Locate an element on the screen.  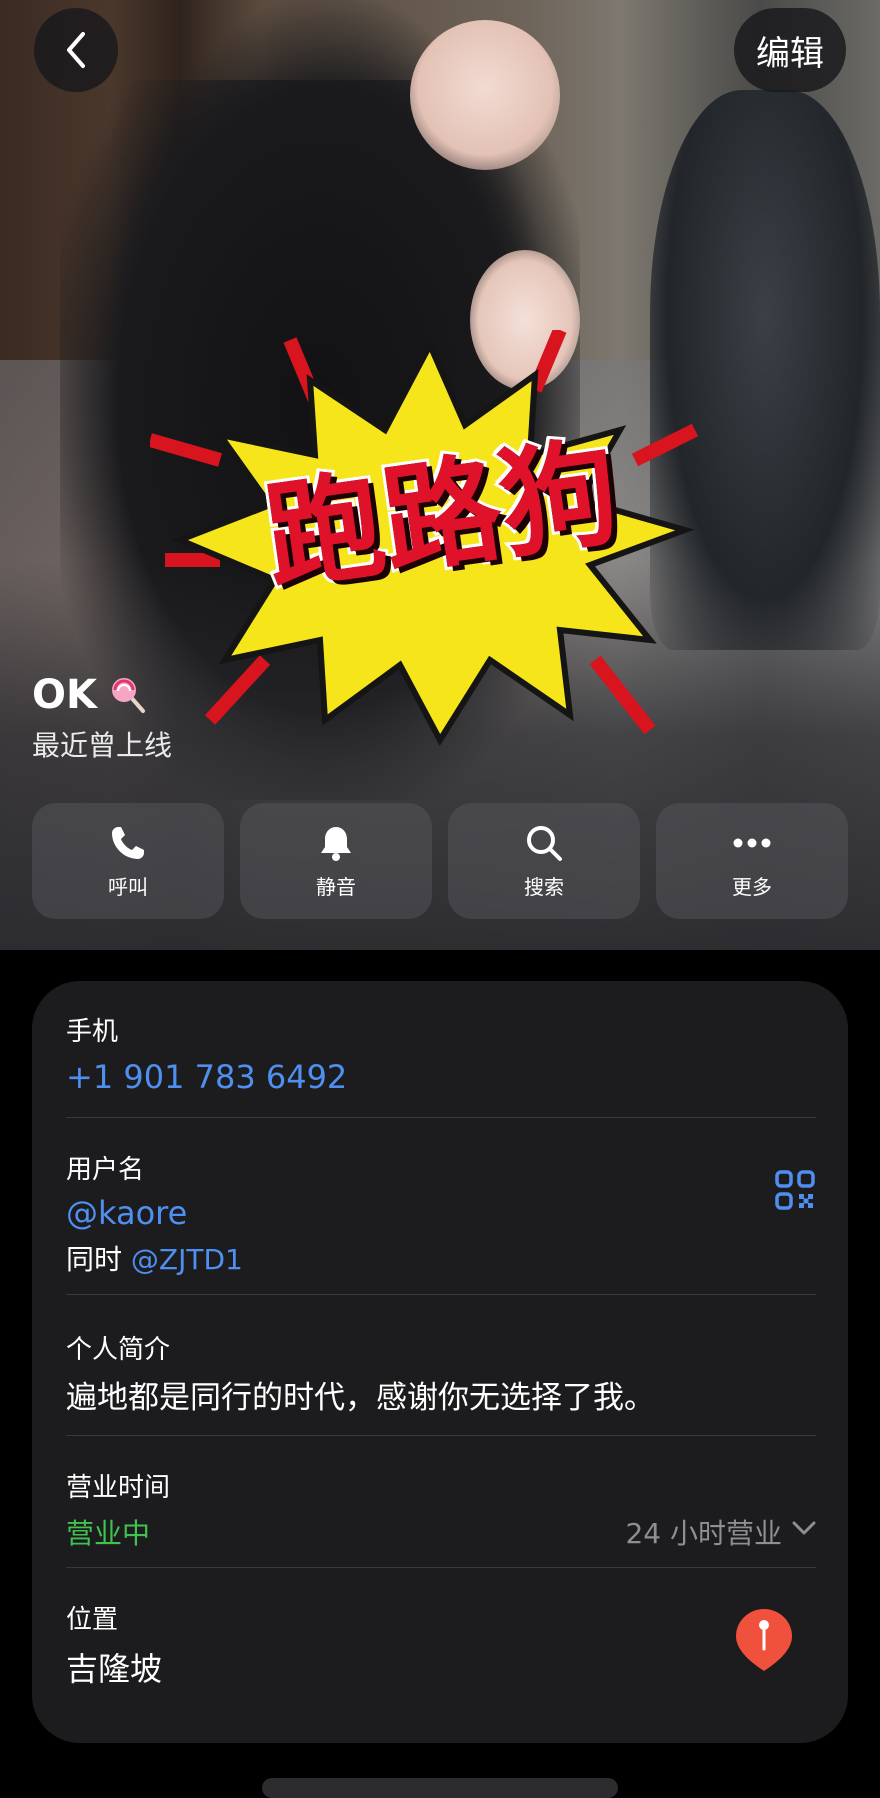
chevron-left-icon is located at coordinates (76, 50).